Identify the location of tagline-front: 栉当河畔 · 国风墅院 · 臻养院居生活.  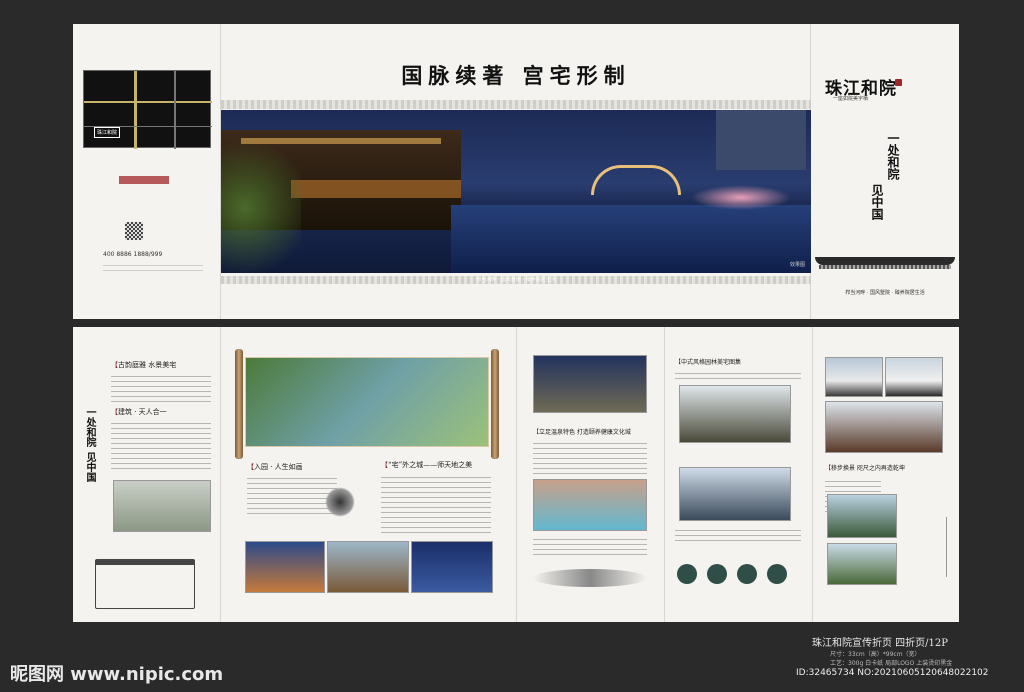
(885, 293).